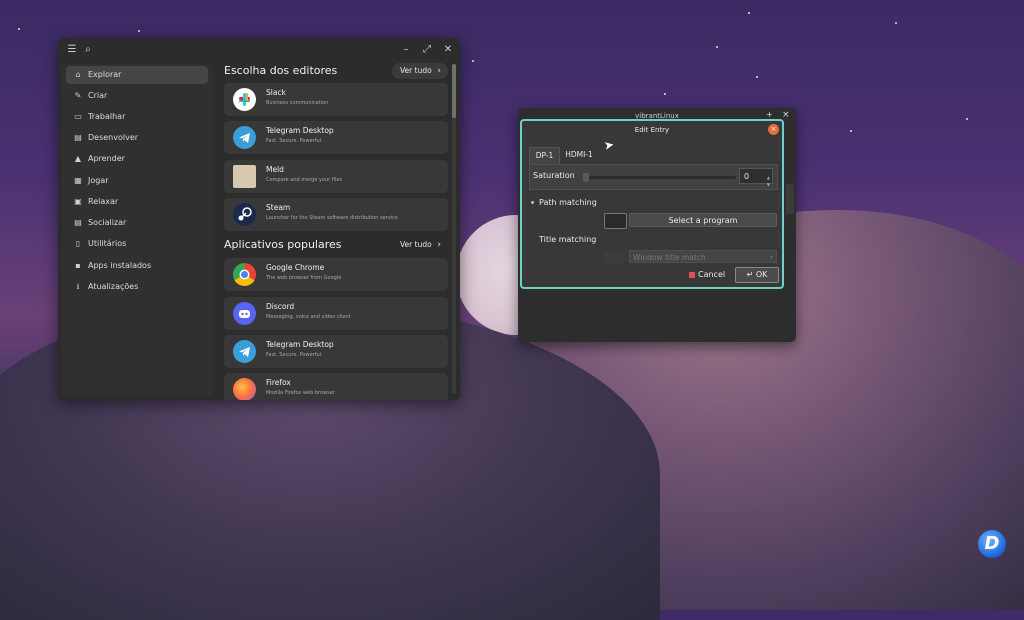 This screenshot has height=620, width=1024. Describe the element at coordinates (568, 239) in the screenshot. I see `title-matching-label: Title matching` at that location.